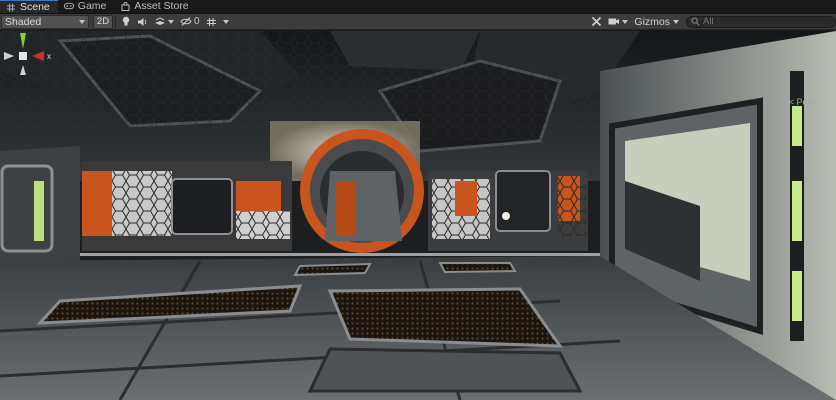 Image resolution: width=836 pixels, height=400 pixels. What do you see at coordinates (614, 21) in the screenshot?
I see `camera-icon` at bounding box center [614, 21].